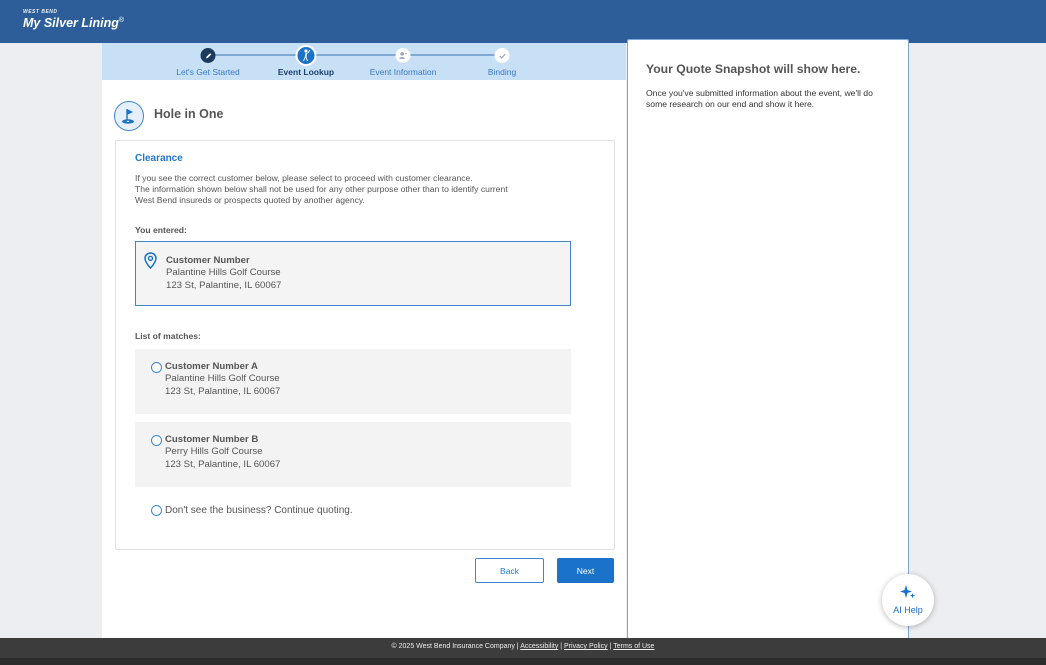  Describe the element at coordinates (586, 646) in the screenshot. I see `privacy-policy-link: Privacy Policy` at that location.